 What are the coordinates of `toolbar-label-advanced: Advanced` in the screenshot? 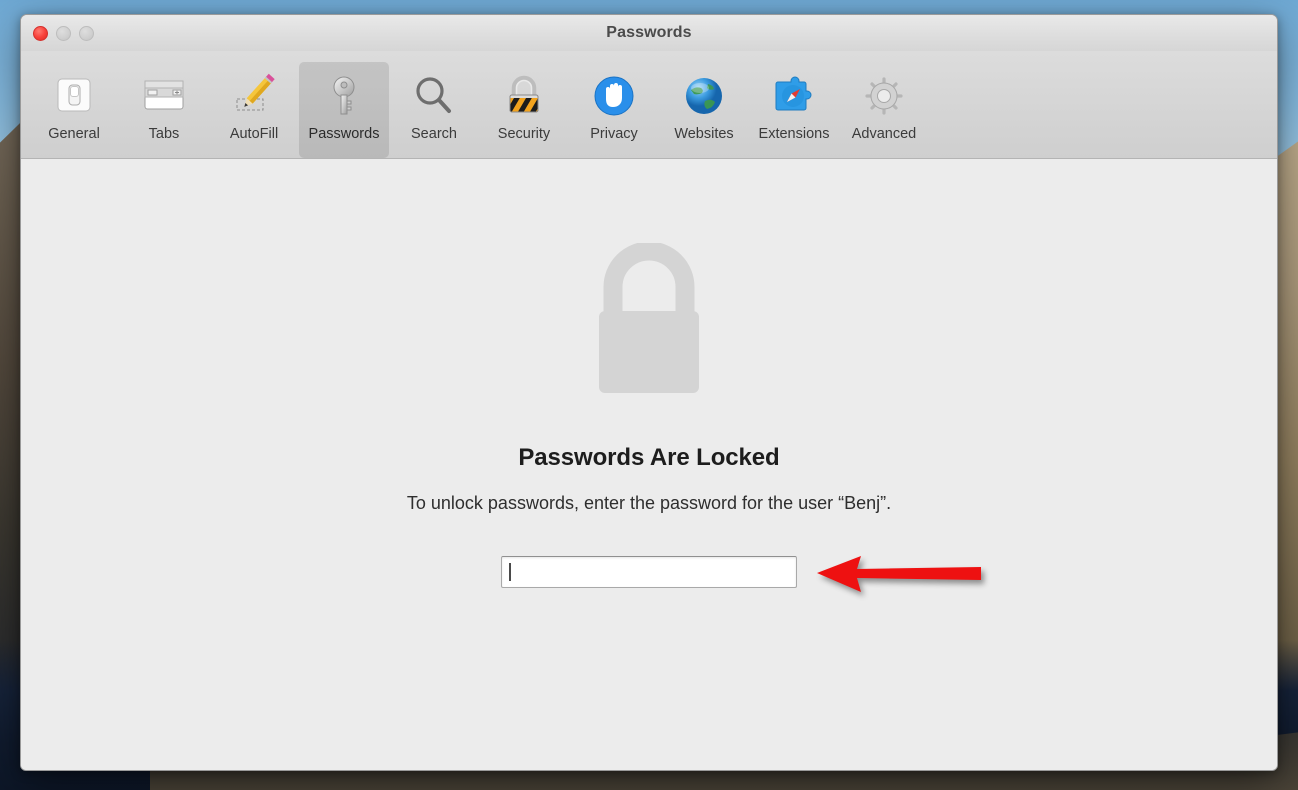 It's located at (884, 134).